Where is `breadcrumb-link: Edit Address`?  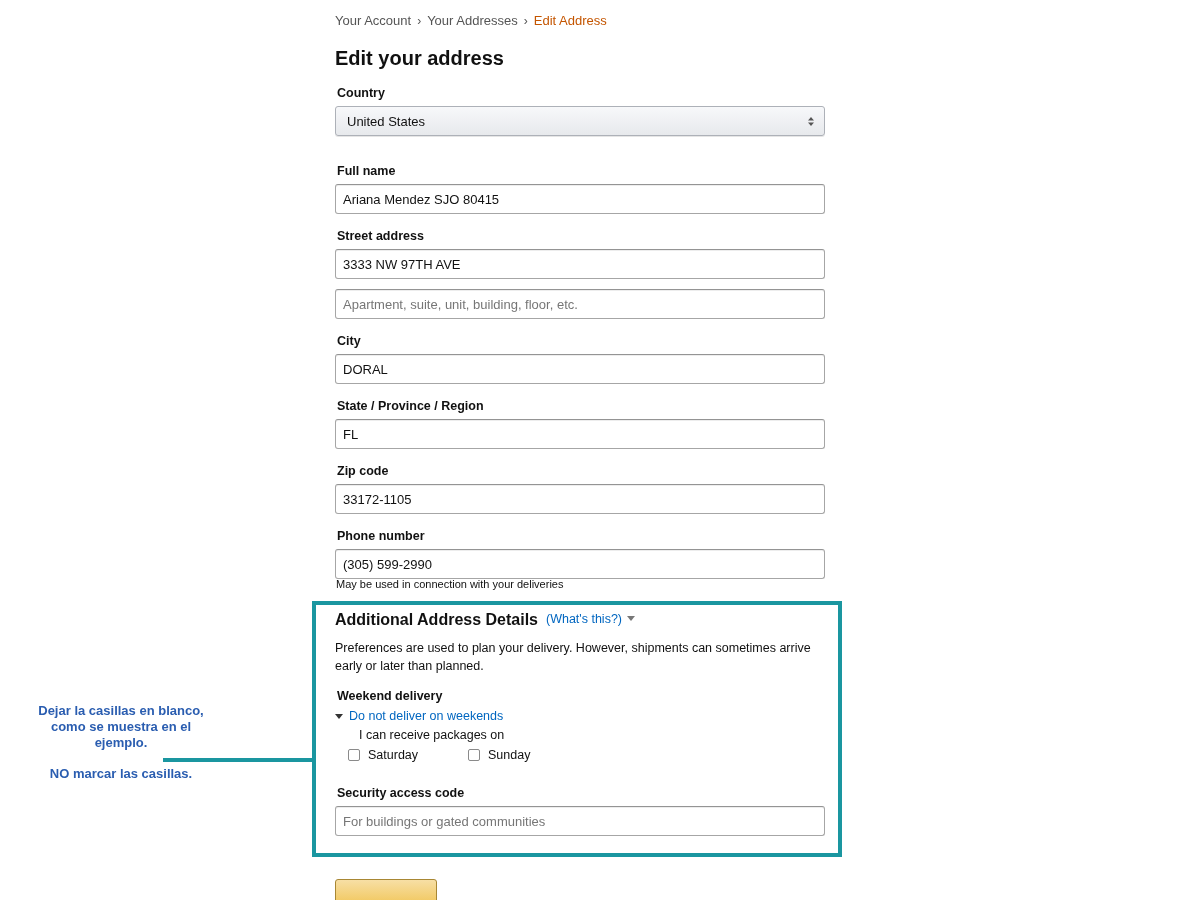
breadcrumb-link: Edit Address is located at coordinates (570, 20).